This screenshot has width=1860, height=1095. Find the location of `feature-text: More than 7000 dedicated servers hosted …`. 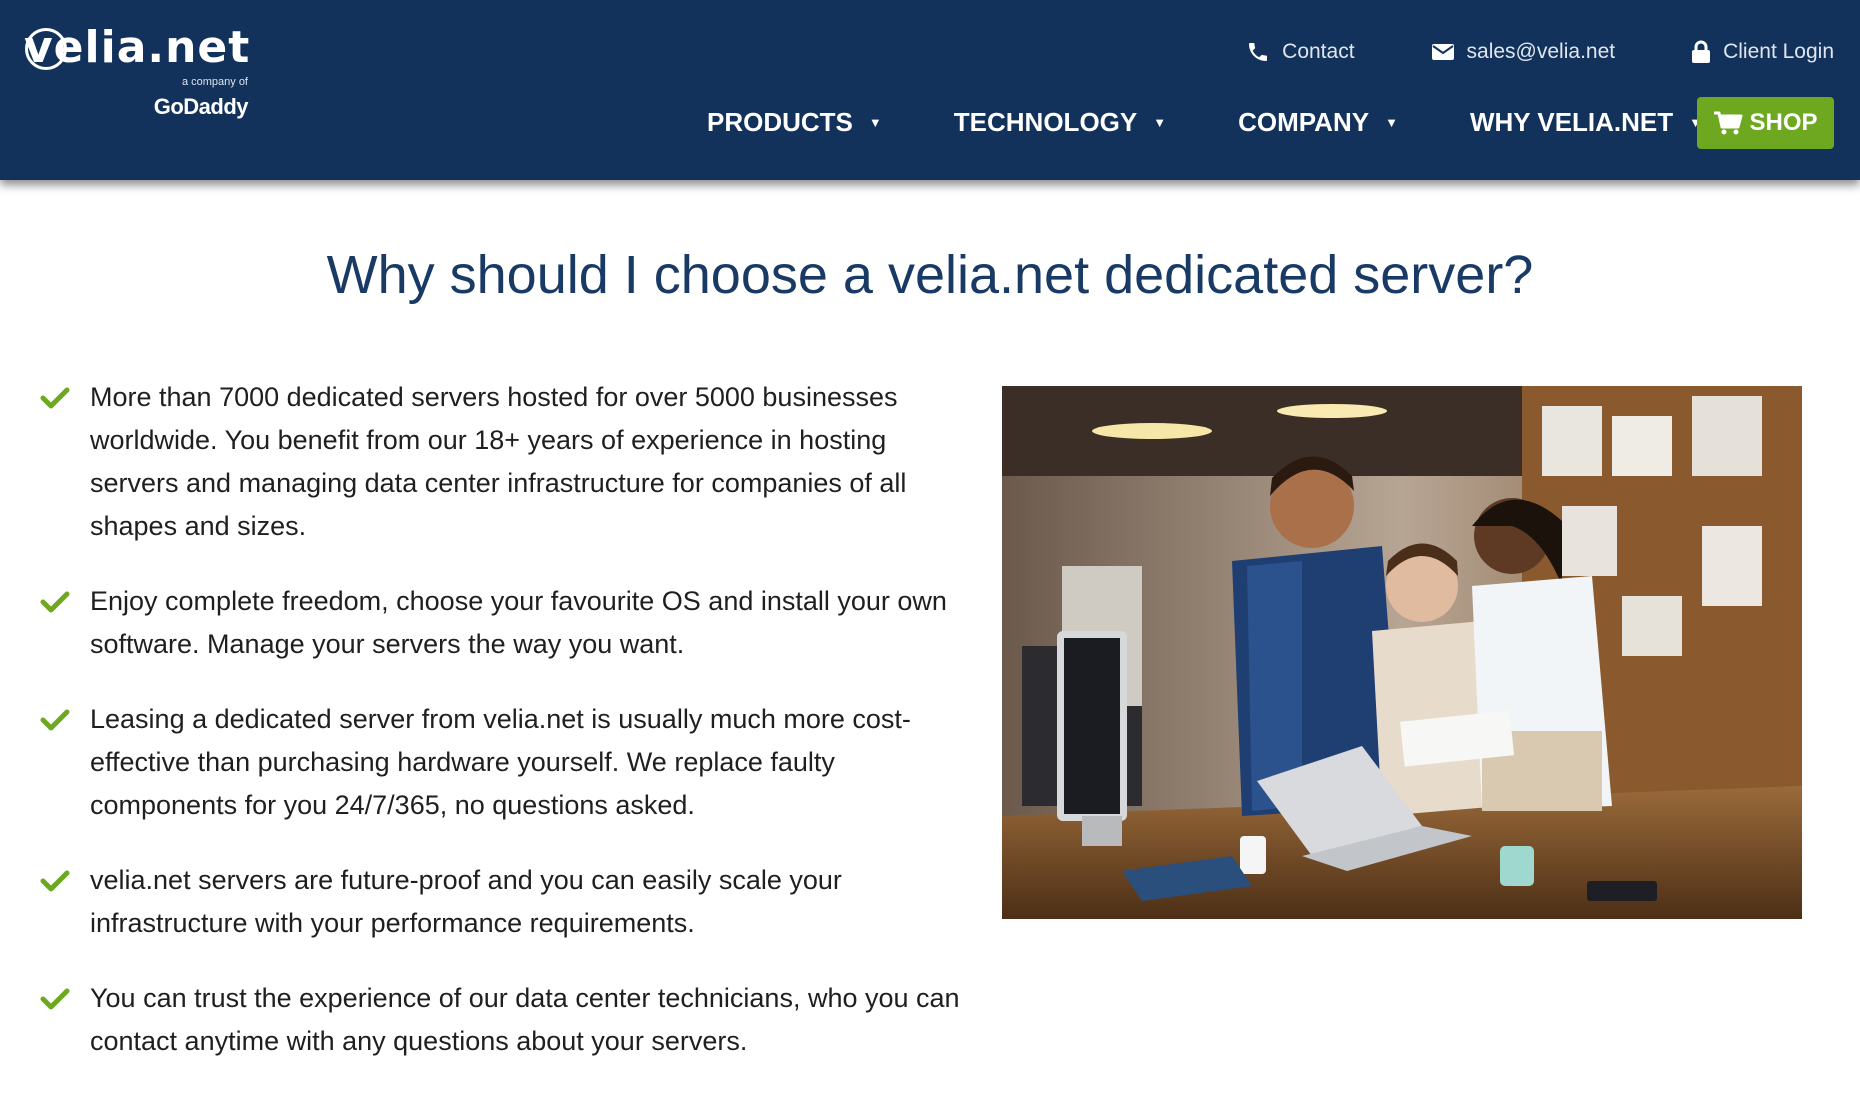

feature-text: More than 7000 dedicated servers hosted … is located at coordinates (498, 461).